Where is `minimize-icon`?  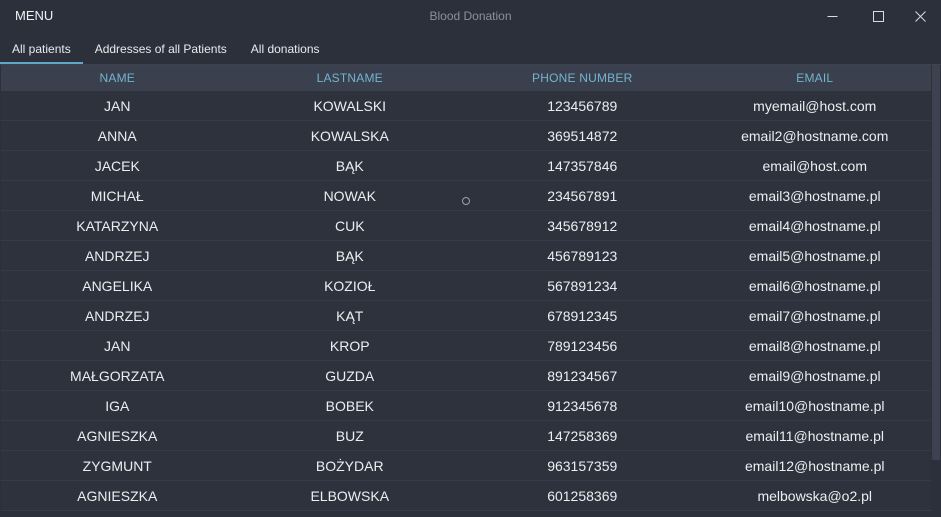
minimize-icon is located at coordinates (832, 16).